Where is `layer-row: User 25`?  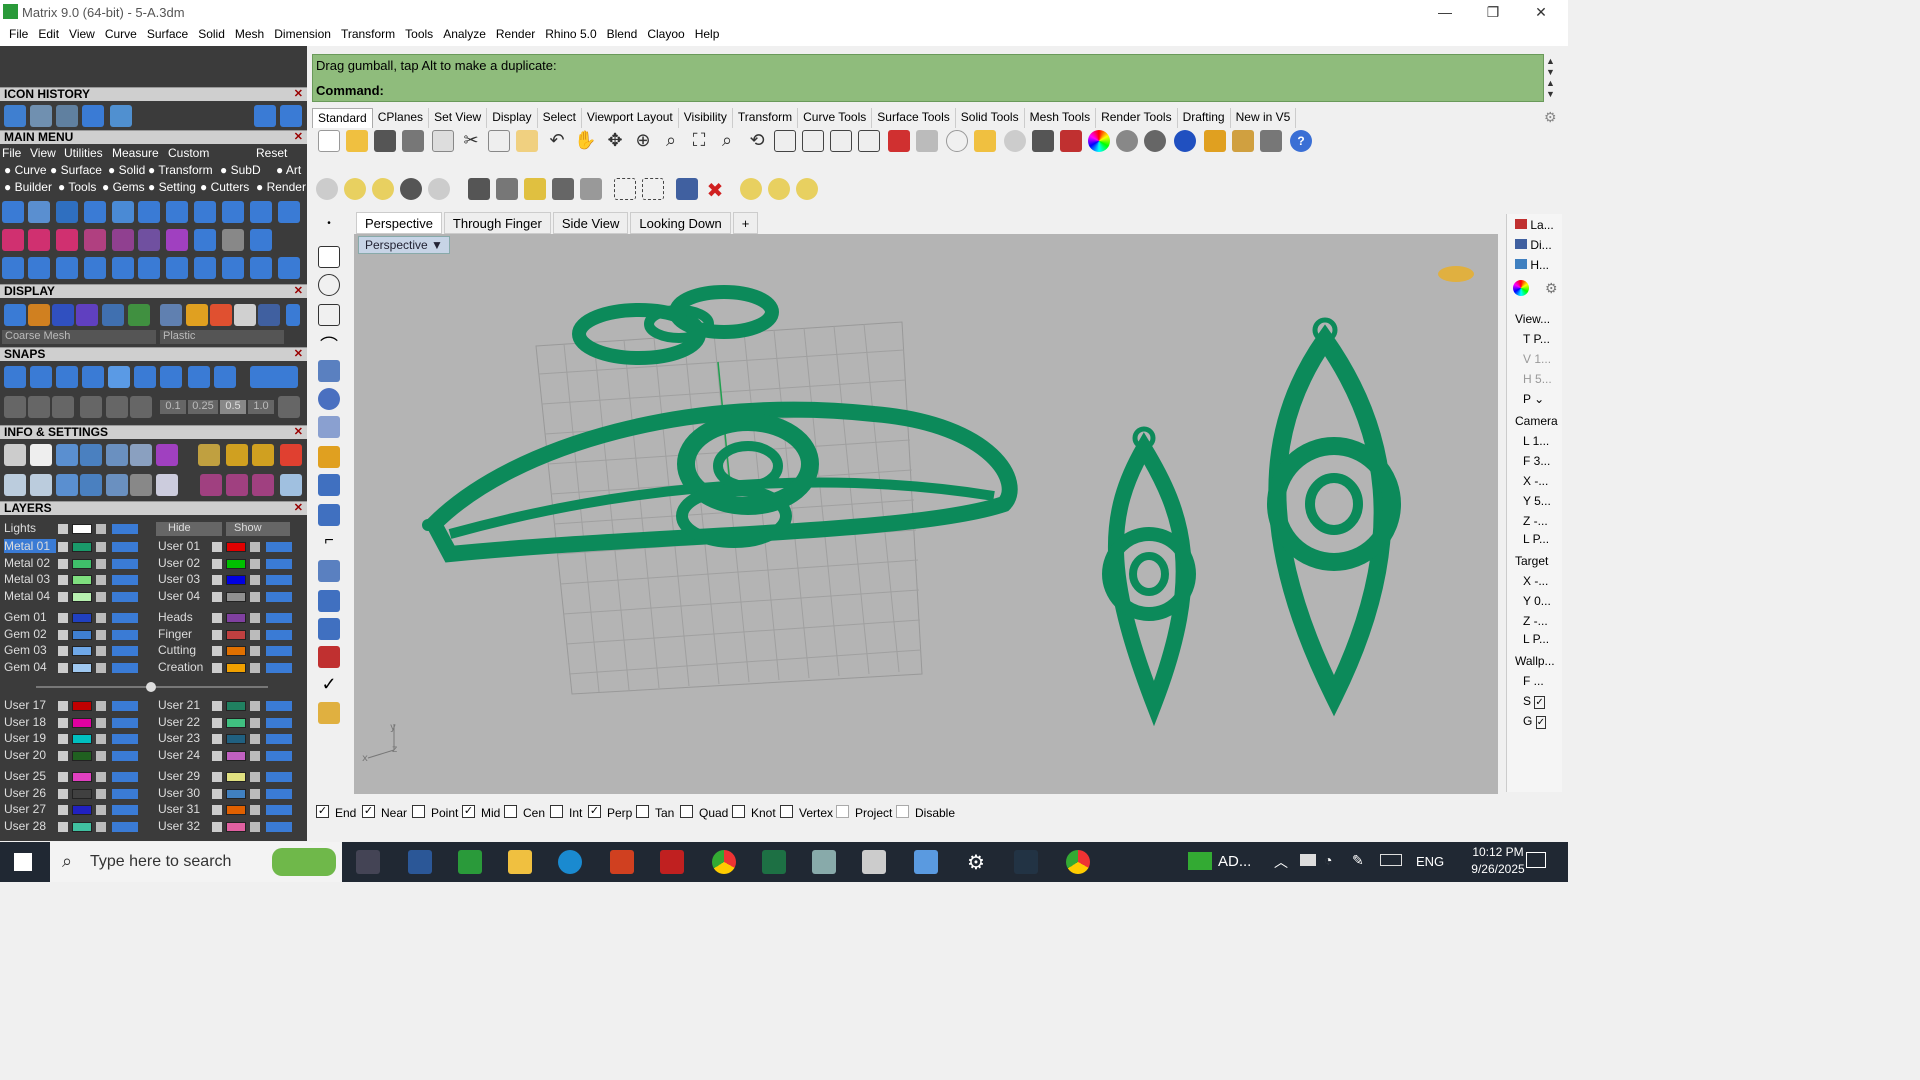 layer-row: User 25 is located at coordinates (73, 776).